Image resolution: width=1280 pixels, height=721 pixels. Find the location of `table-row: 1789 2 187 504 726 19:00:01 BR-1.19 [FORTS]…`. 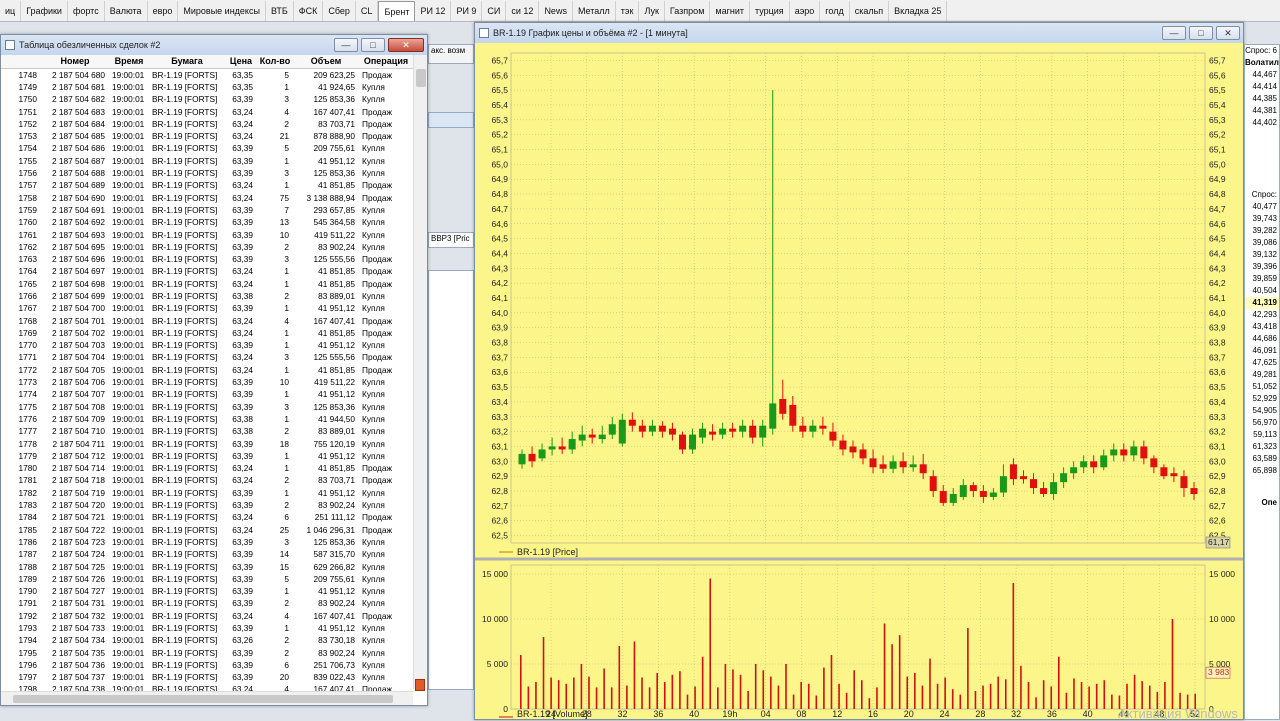

table-row: 1789 2 187 504 726 19:00:01 BR-1.19 [FORTS]… is located at coordinates (207, 579).